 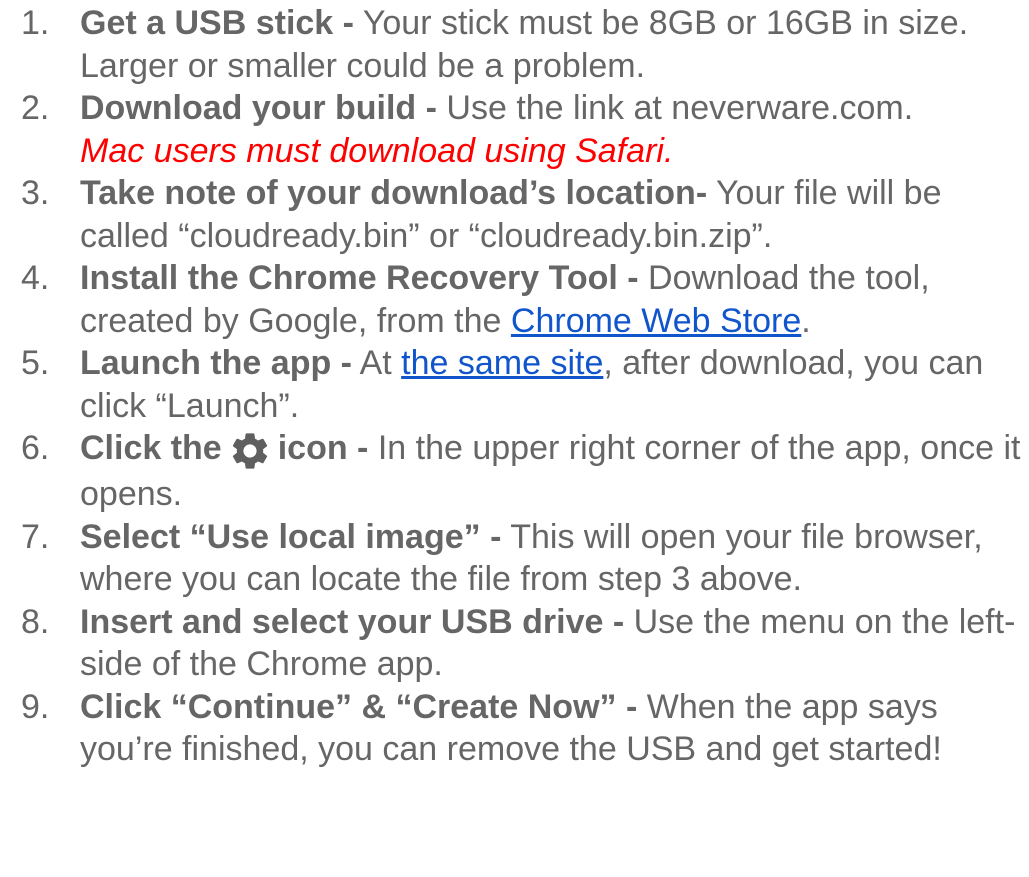 What do you see at coordinates (35, 621) in the screenshot?
I see `step-number: 8.` at bounding box center [35, 621].